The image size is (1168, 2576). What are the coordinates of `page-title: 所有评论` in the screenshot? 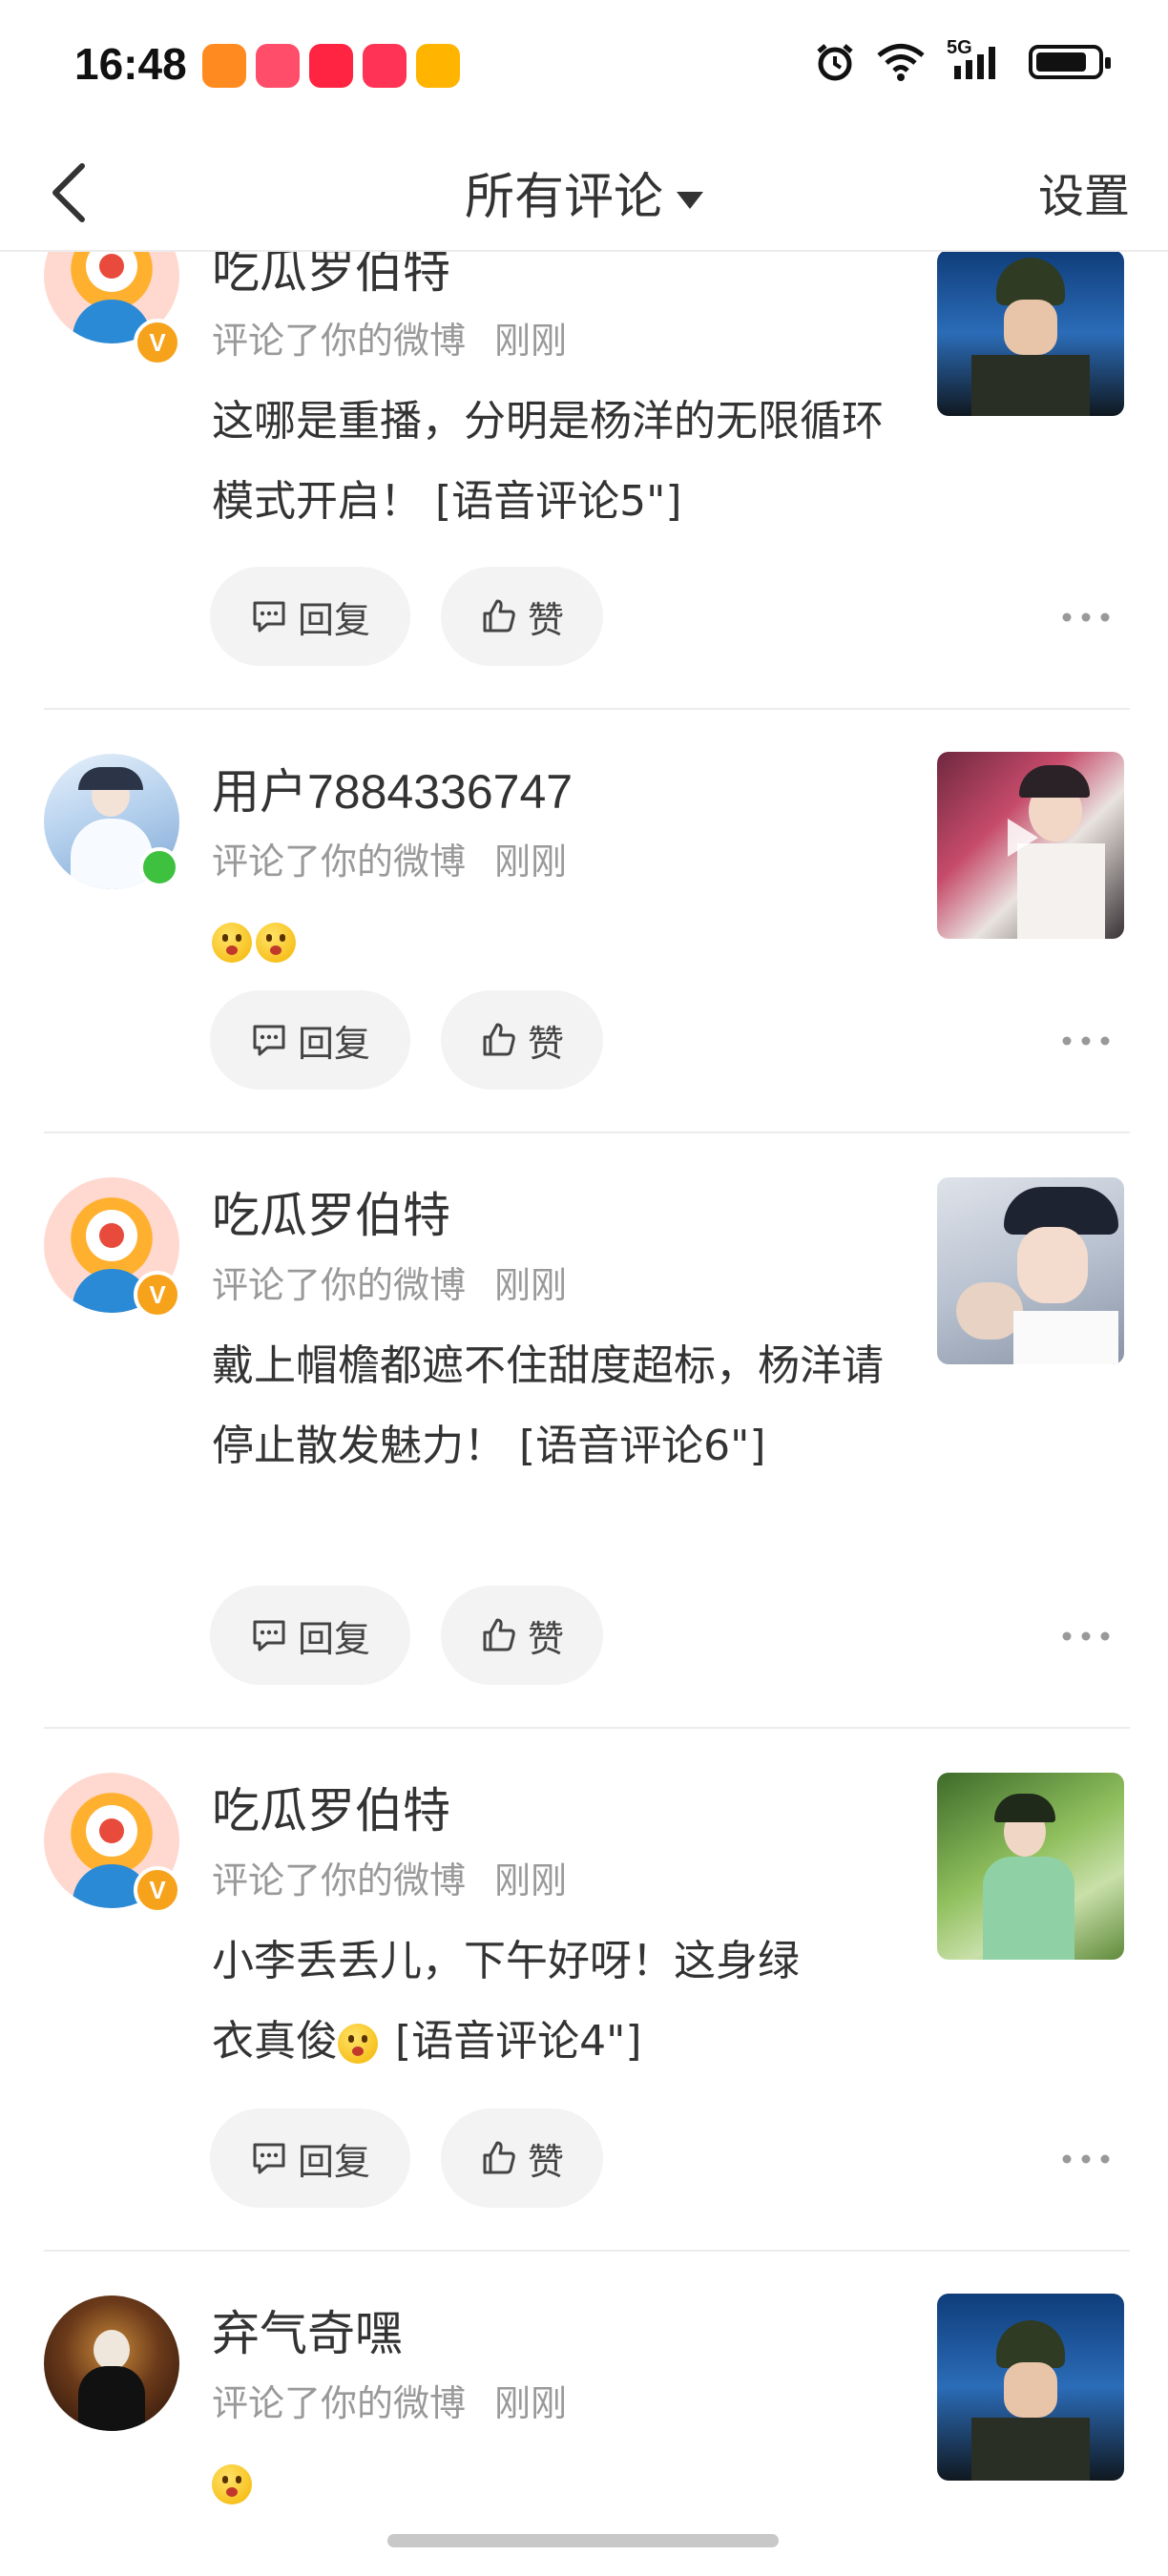 It's located at (563, 197).